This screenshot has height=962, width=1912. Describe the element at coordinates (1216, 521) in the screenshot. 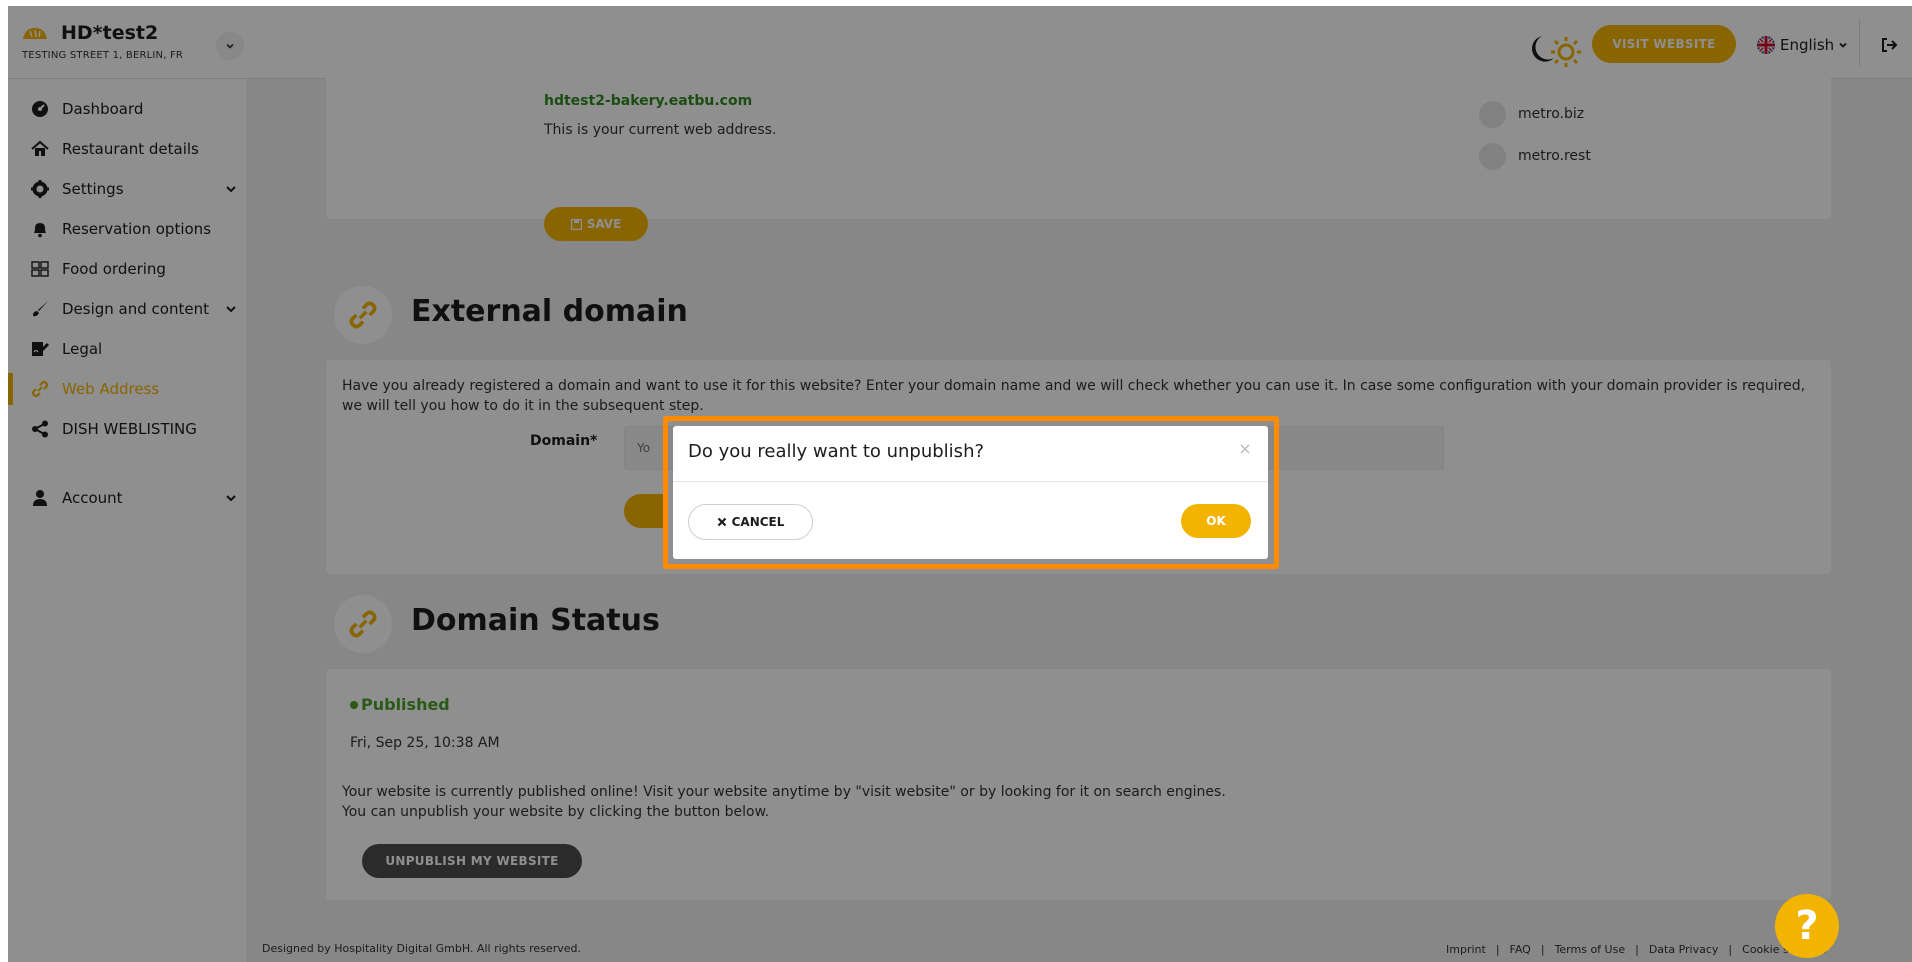

I see `ok-button: OK` at that location.